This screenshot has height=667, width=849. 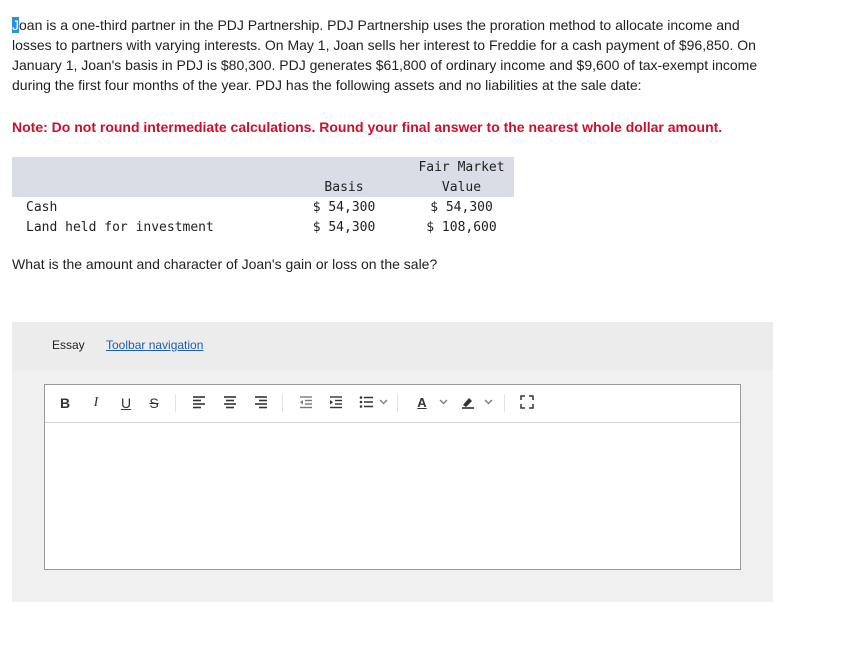 I want to click on align-right-icon, so click(x=261, y=402).